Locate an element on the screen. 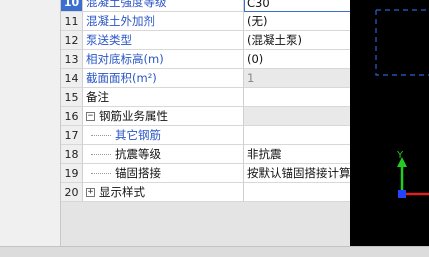 Image resolution: width=429 pixels, height=257 pixels. property-name-text: 锚固搭接 is located at coordinates (138, 173).